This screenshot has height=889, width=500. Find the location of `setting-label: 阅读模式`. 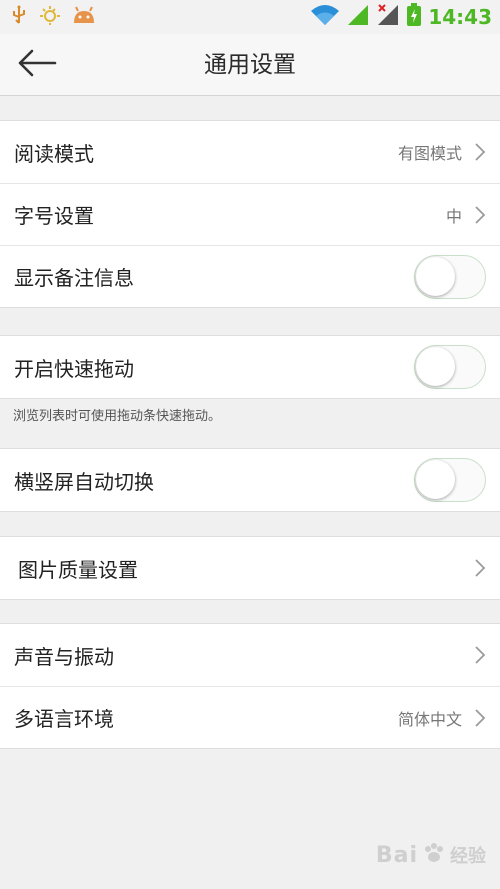

setting-label: 阅读模式 is located at coordinates (54, 153).